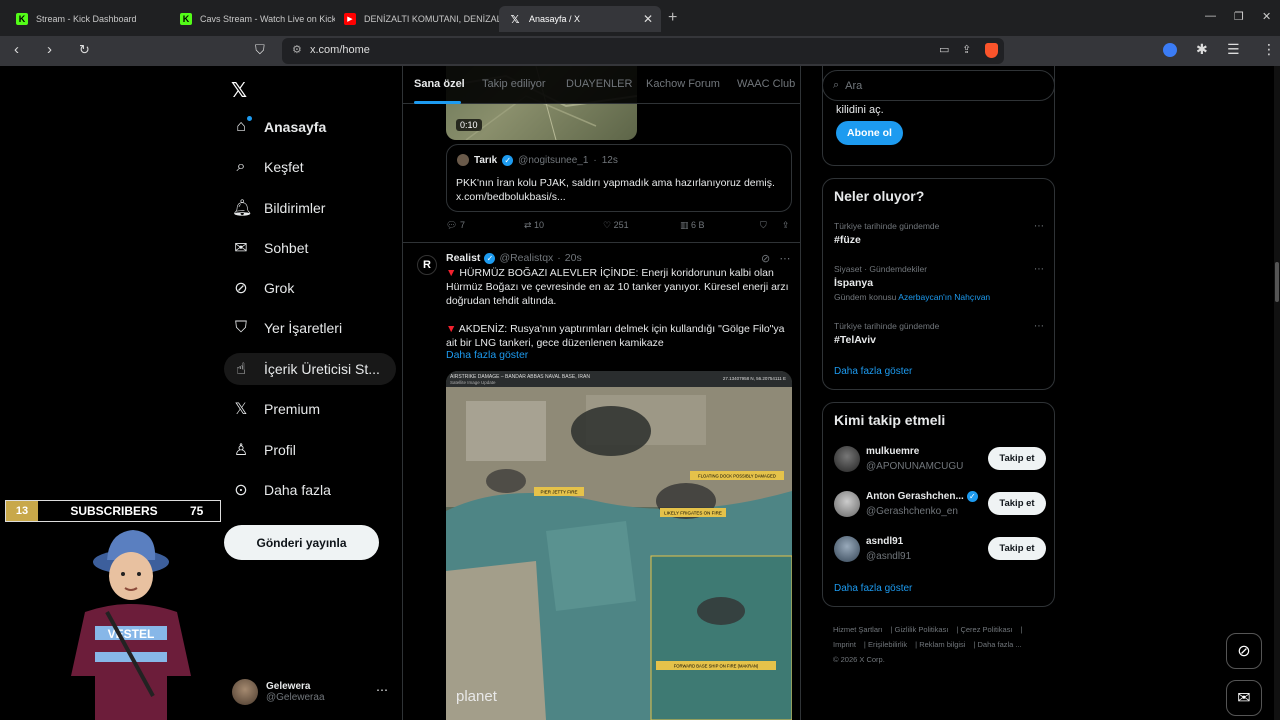 The height and width of the screenshot is (720, 1280). What do you see at coordinates (310, 328) in the screenshot?
I see `nav-bookmarks: ⛉ Yer İşaretleri` at bounding box center [310, 328].